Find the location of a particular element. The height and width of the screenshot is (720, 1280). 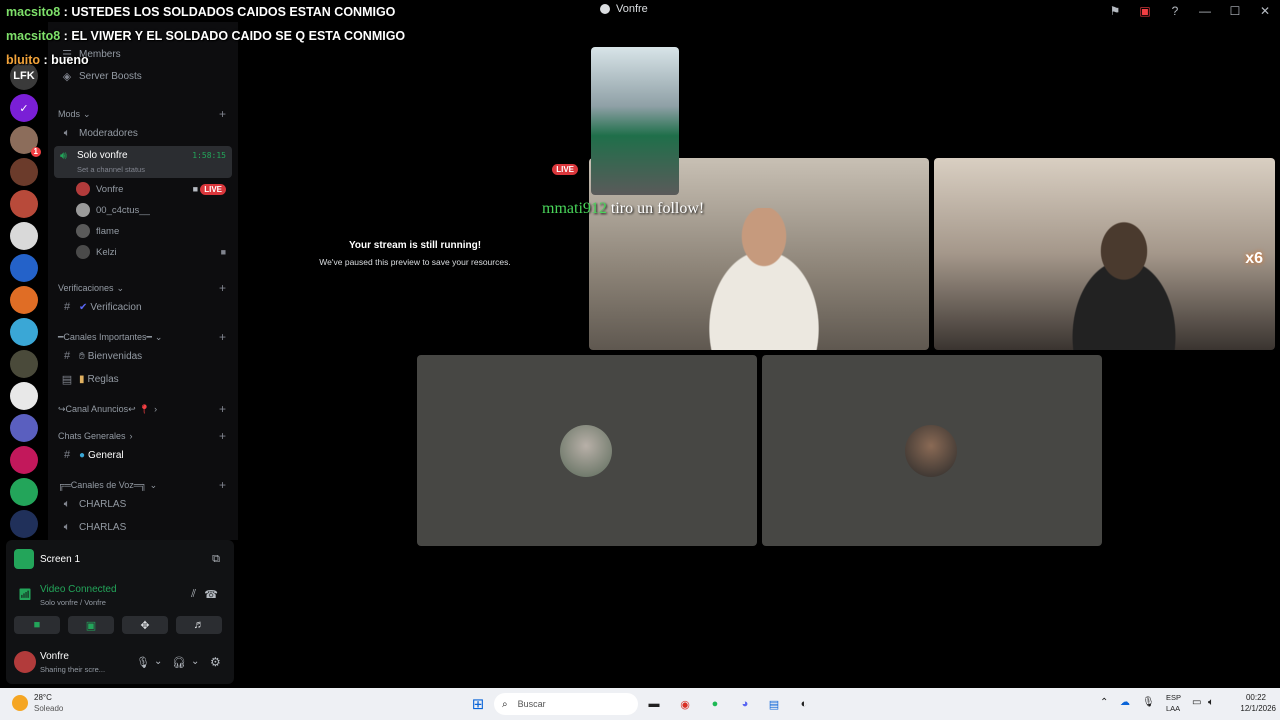

voice-user: flame is located at coordinates (153, 231).